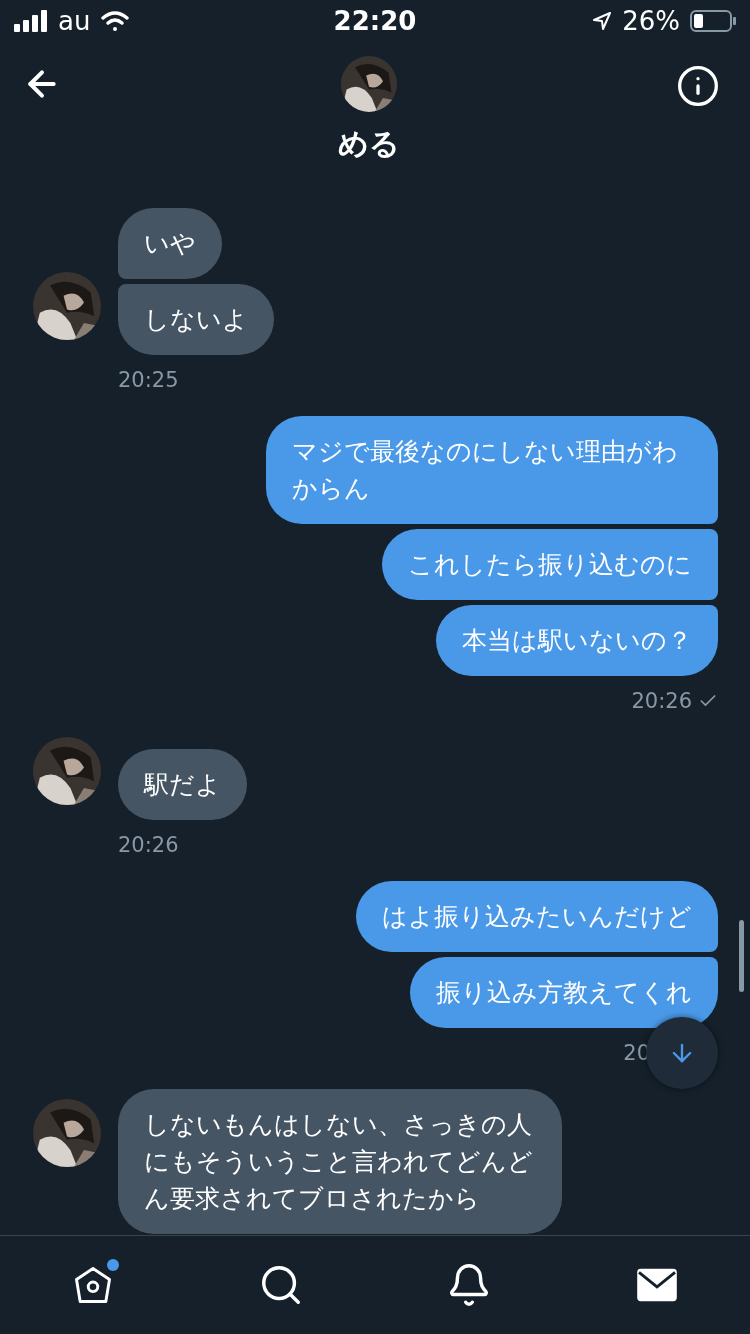 The width and height of the screenshot is (750, 1334). What do you see at coordinates (148, 380) in the screenshot?
I see `message-time: 20:25` at bounding box center [148, 380].